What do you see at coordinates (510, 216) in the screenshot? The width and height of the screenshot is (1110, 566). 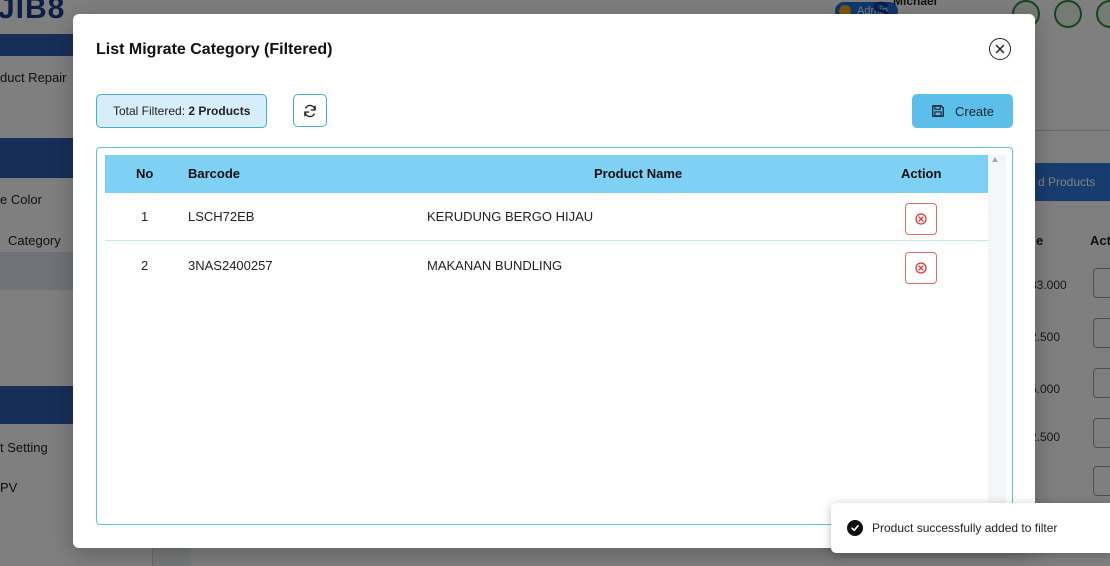 I see `cell-product-name: KERUDUNG BERGO HIJAU` at bounding box center [510, 216].